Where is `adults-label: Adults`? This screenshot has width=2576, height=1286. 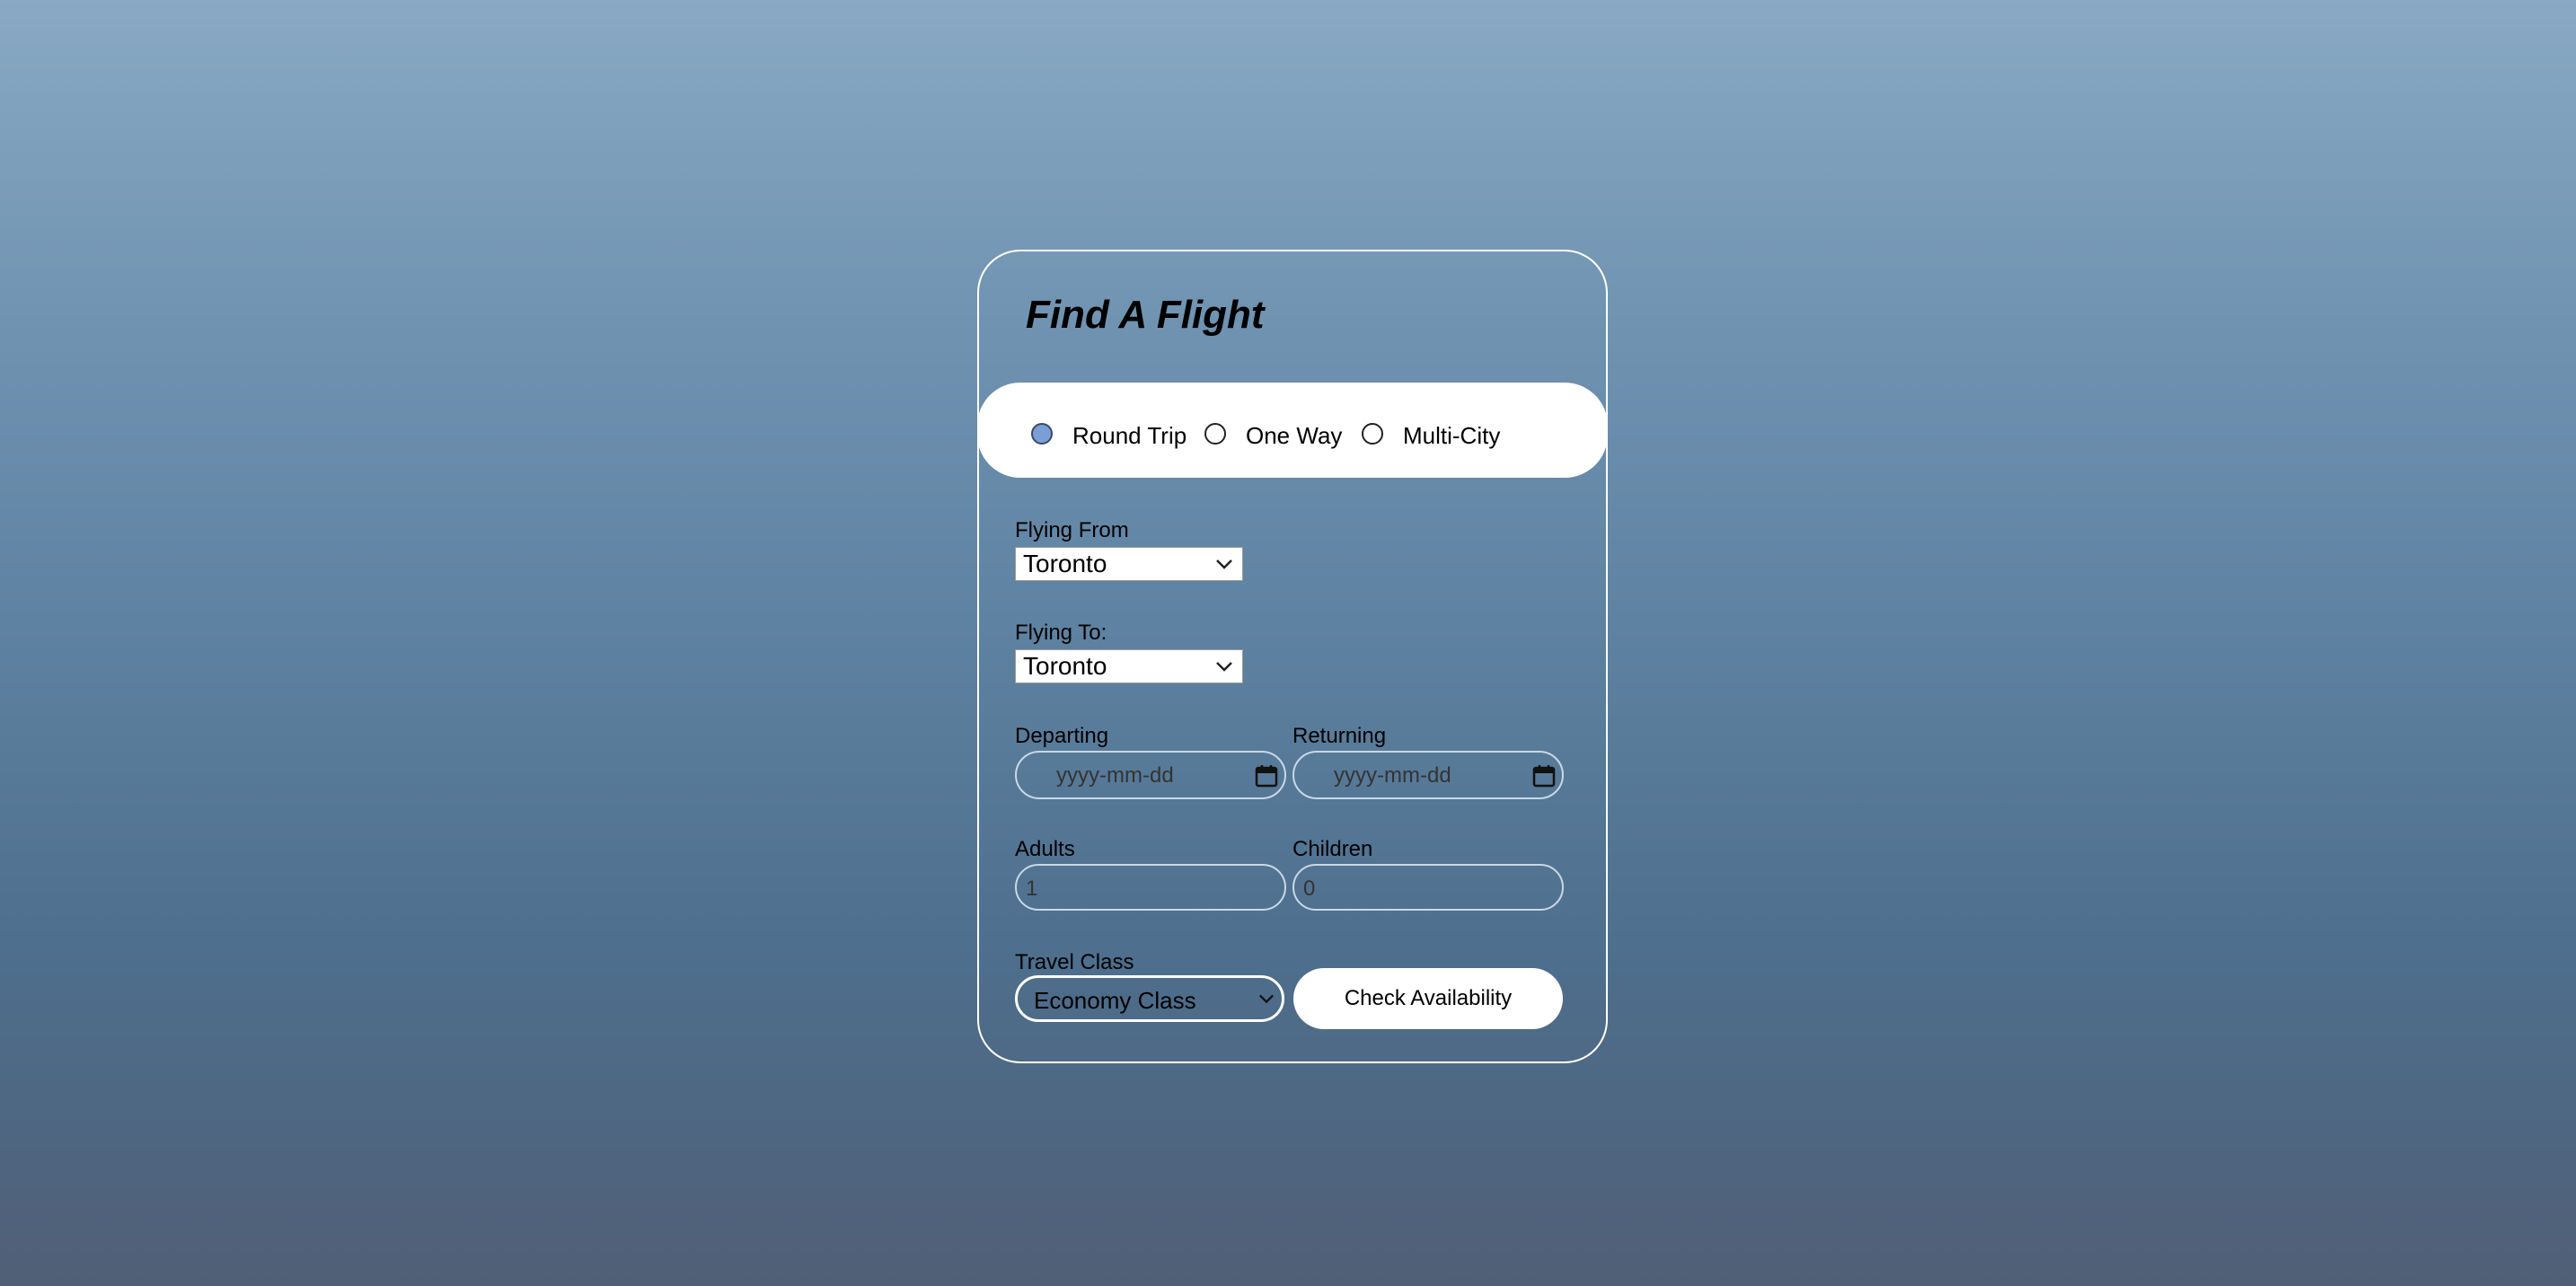
adults-label: Adults is located at coordinates (1045, 849).